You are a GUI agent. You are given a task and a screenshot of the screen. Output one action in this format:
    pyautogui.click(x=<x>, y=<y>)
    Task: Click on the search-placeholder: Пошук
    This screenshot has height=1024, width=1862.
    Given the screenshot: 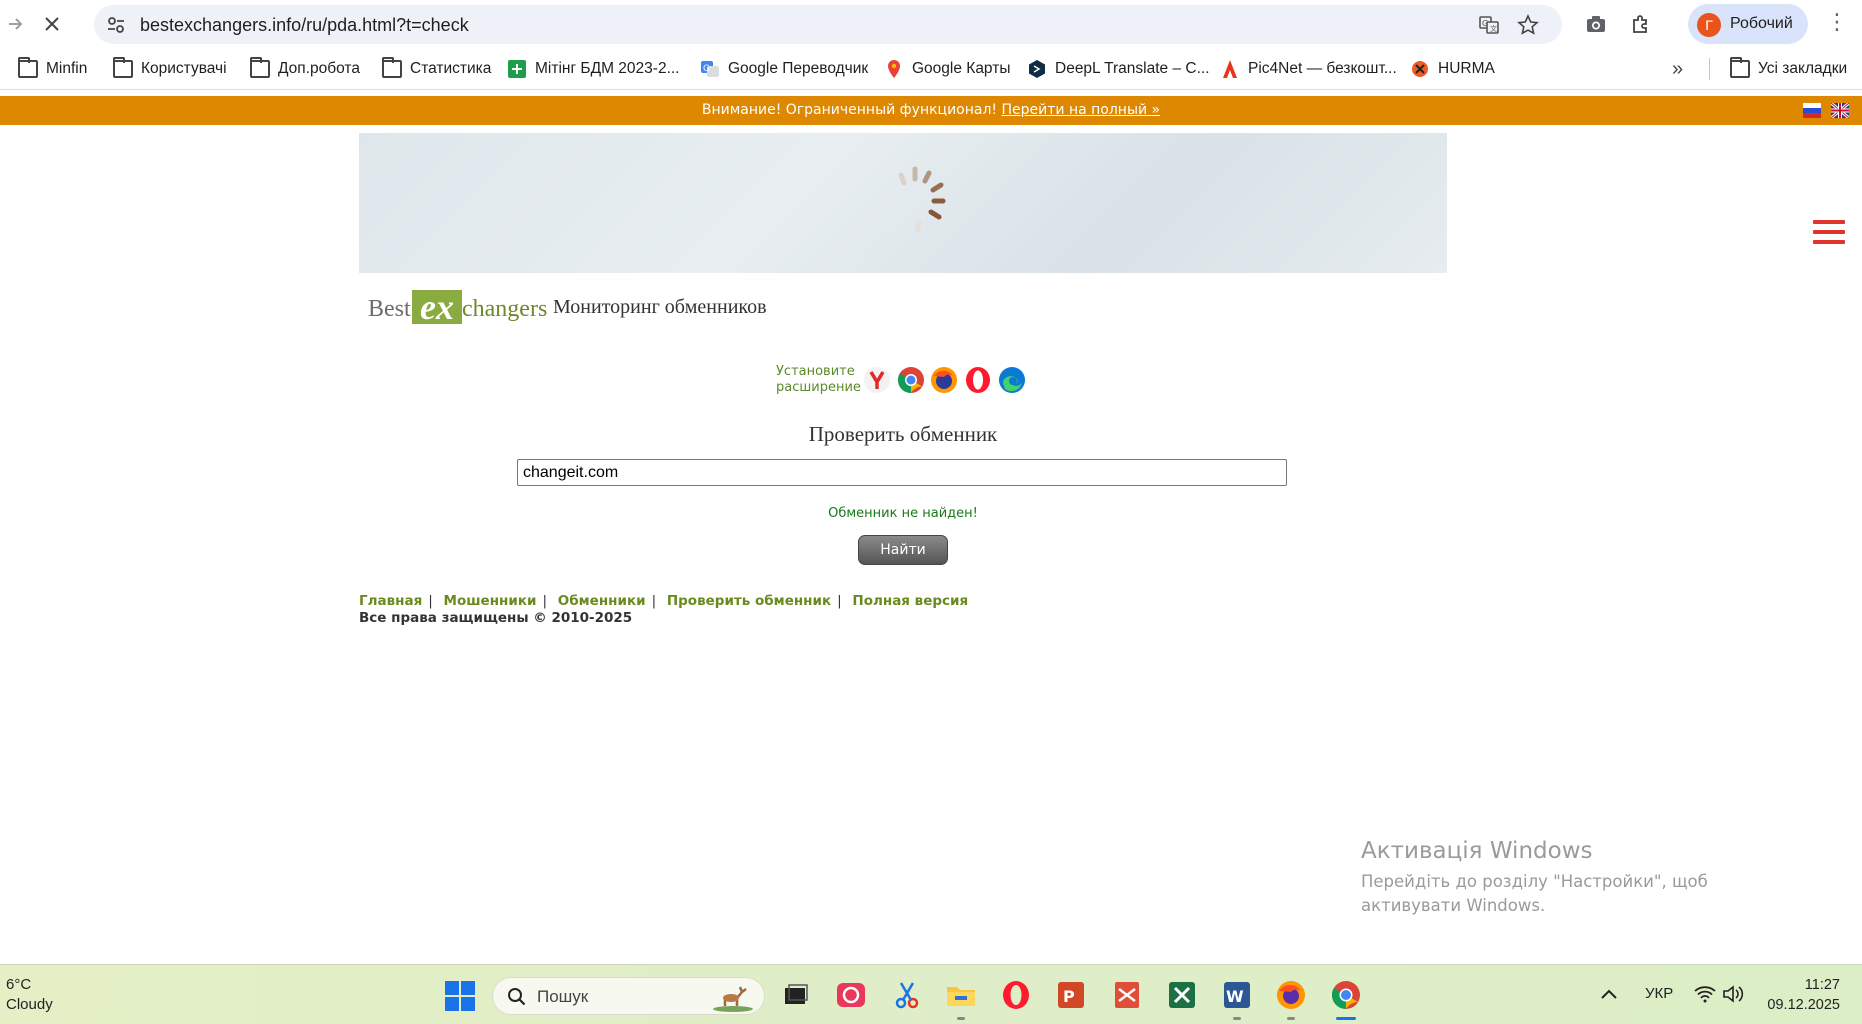 What is the action you would take?
    pyautogui.click(x=563, y=996)
    